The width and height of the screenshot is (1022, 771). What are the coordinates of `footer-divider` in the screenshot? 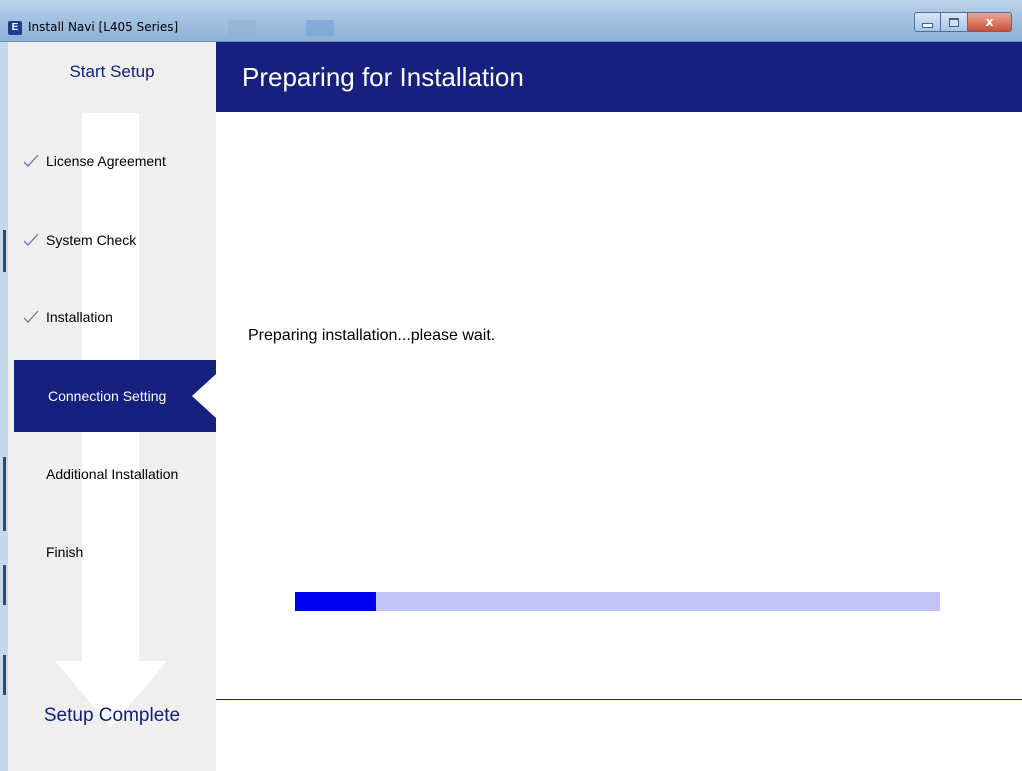 It's located at (619, 699).